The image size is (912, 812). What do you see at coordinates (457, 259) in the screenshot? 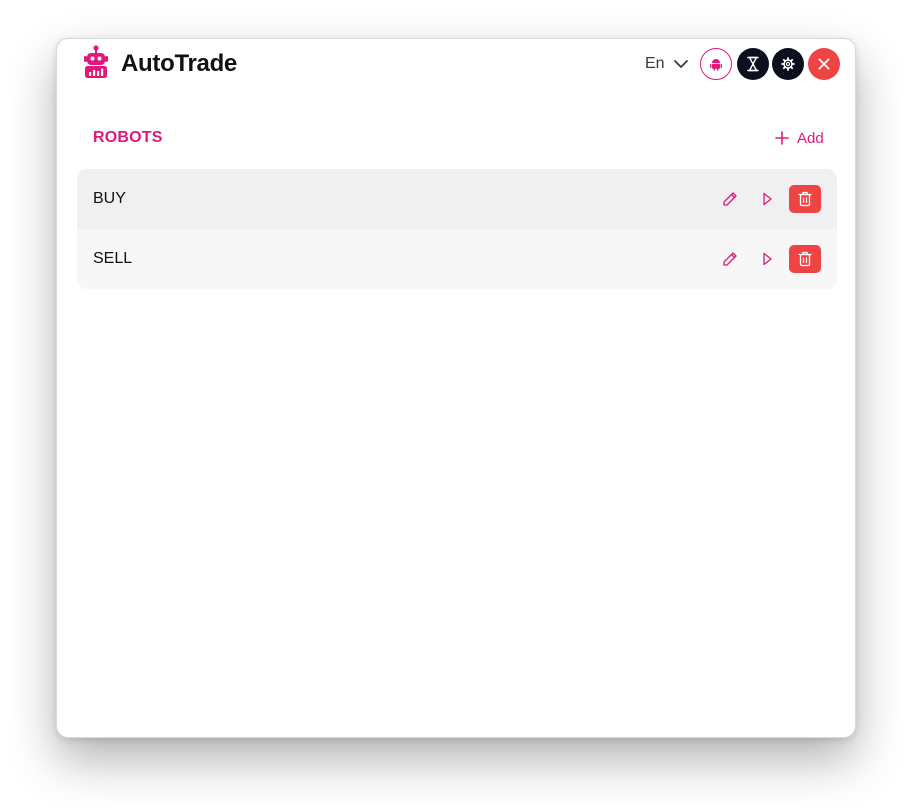
I see `robot-row-sell: SELL` at bounding box center [457, 259].